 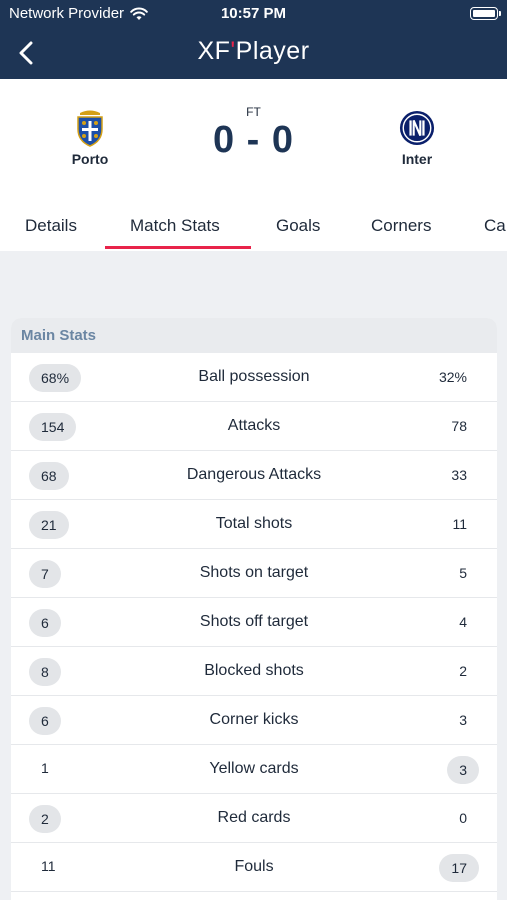 I want to click on match-header: Porto FT 0 - 0 Inter, so click(x=253, y=139).